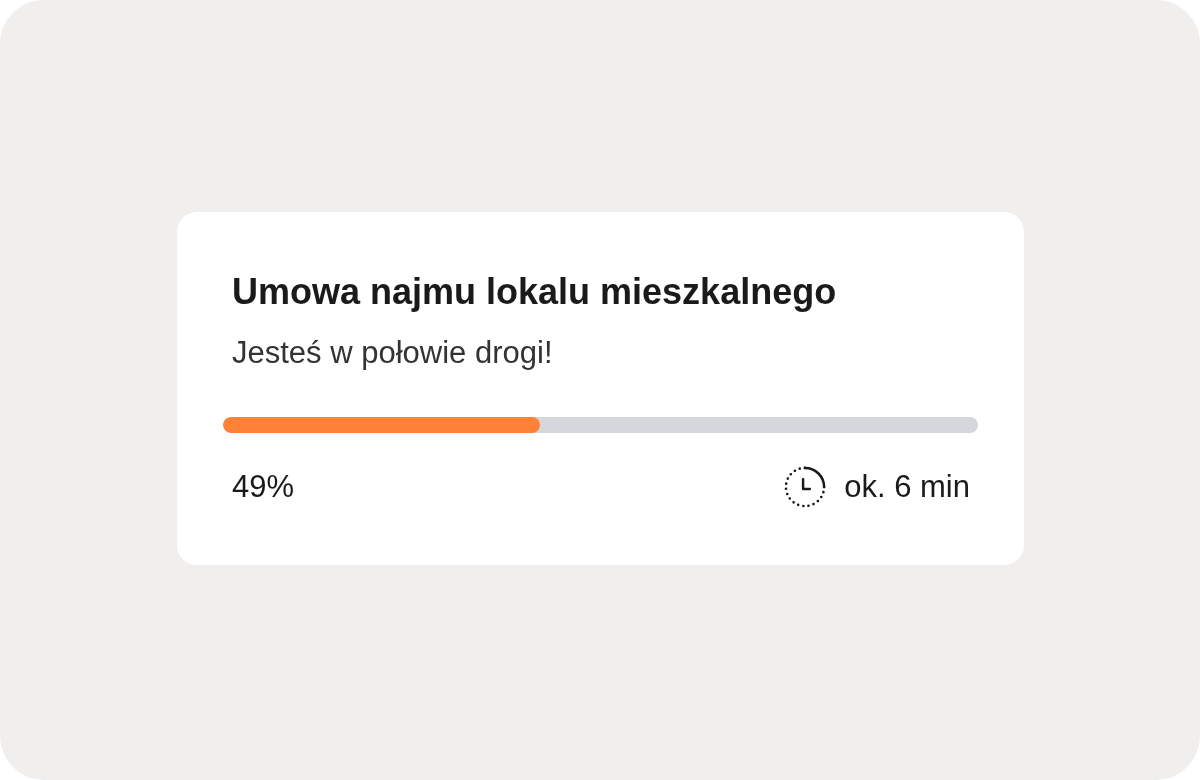 Image resolution: width=1200 pixels, height=780 pixels. What do you see at coordinates (534, 292) in the screenshot?
I see `card-title: Umowa najmu lokalu mieszkalnego` at bounding box center [534, 292].